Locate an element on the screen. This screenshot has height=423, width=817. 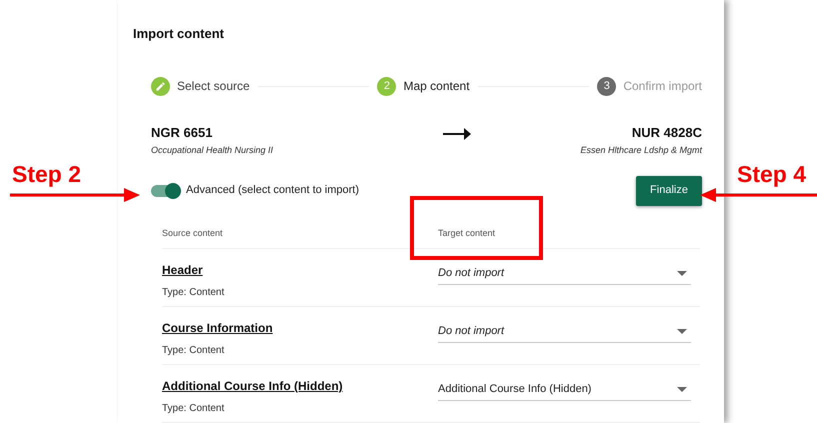
dropdown-value: Additional Course Info (Hidden) is located at coordinates (515, 390).